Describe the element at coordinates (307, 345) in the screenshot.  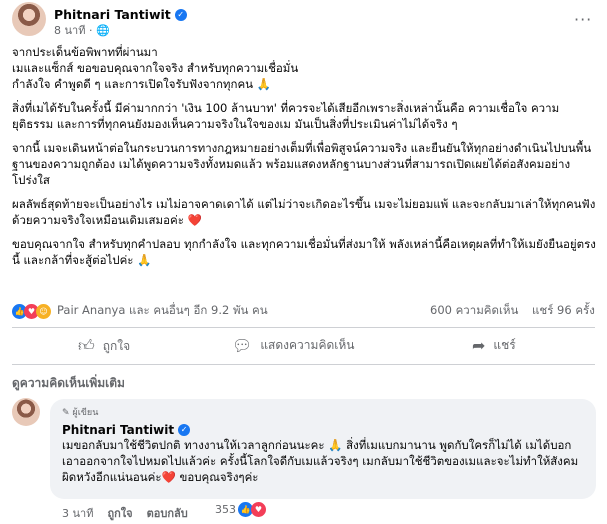
I see `comment-label: แสดงความคิดเห็น` at that location.